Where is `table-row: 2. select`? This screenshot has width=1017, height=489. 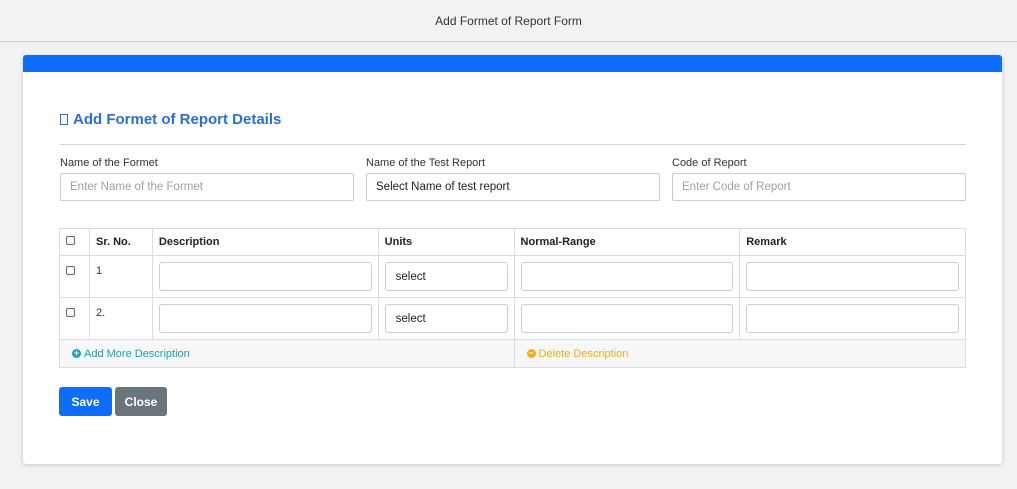
table-row: 2. select is located at coordinates (512, 318).